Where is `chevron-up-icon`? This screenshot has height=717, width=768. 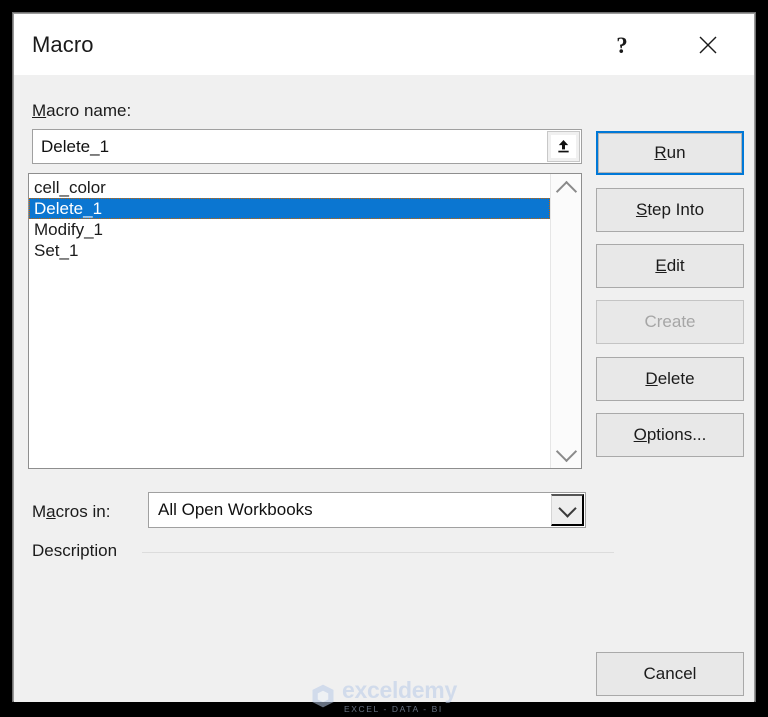 chevron-up-icon is located at coordinates (566, 191).